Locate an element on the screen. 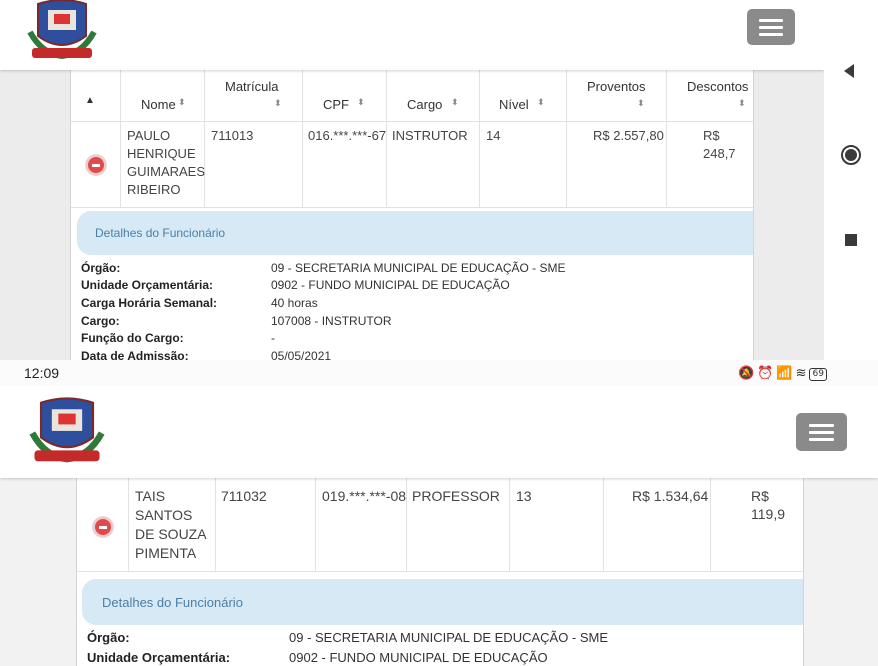  signal-icon: 📶 is located at coordinates (786, 373).